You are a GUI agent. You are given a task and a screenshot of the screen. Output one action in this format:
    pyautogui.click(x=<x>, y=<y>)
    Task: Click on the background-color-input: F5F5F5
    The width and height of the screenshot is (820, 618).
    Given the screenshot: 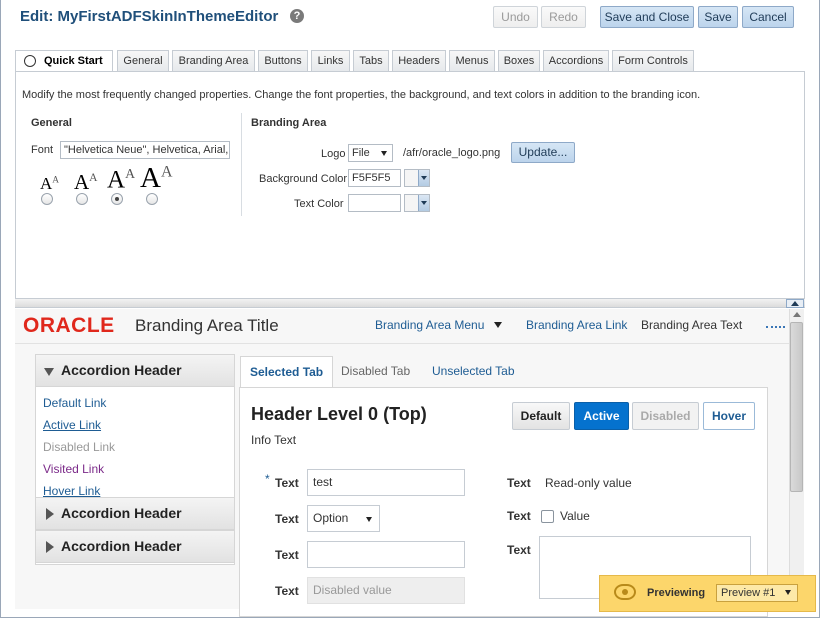 What is the action you would take?
    pyautogui.click(x=374, y=178)
    